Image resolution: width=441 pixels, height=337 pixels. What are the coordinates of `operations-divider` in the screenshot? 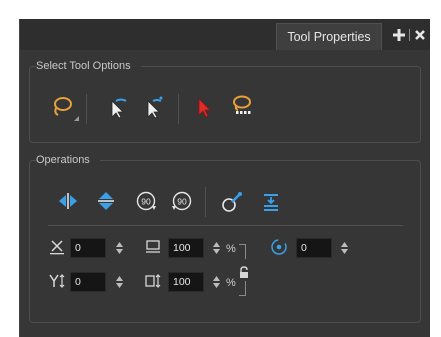 It's located at (225, 225).